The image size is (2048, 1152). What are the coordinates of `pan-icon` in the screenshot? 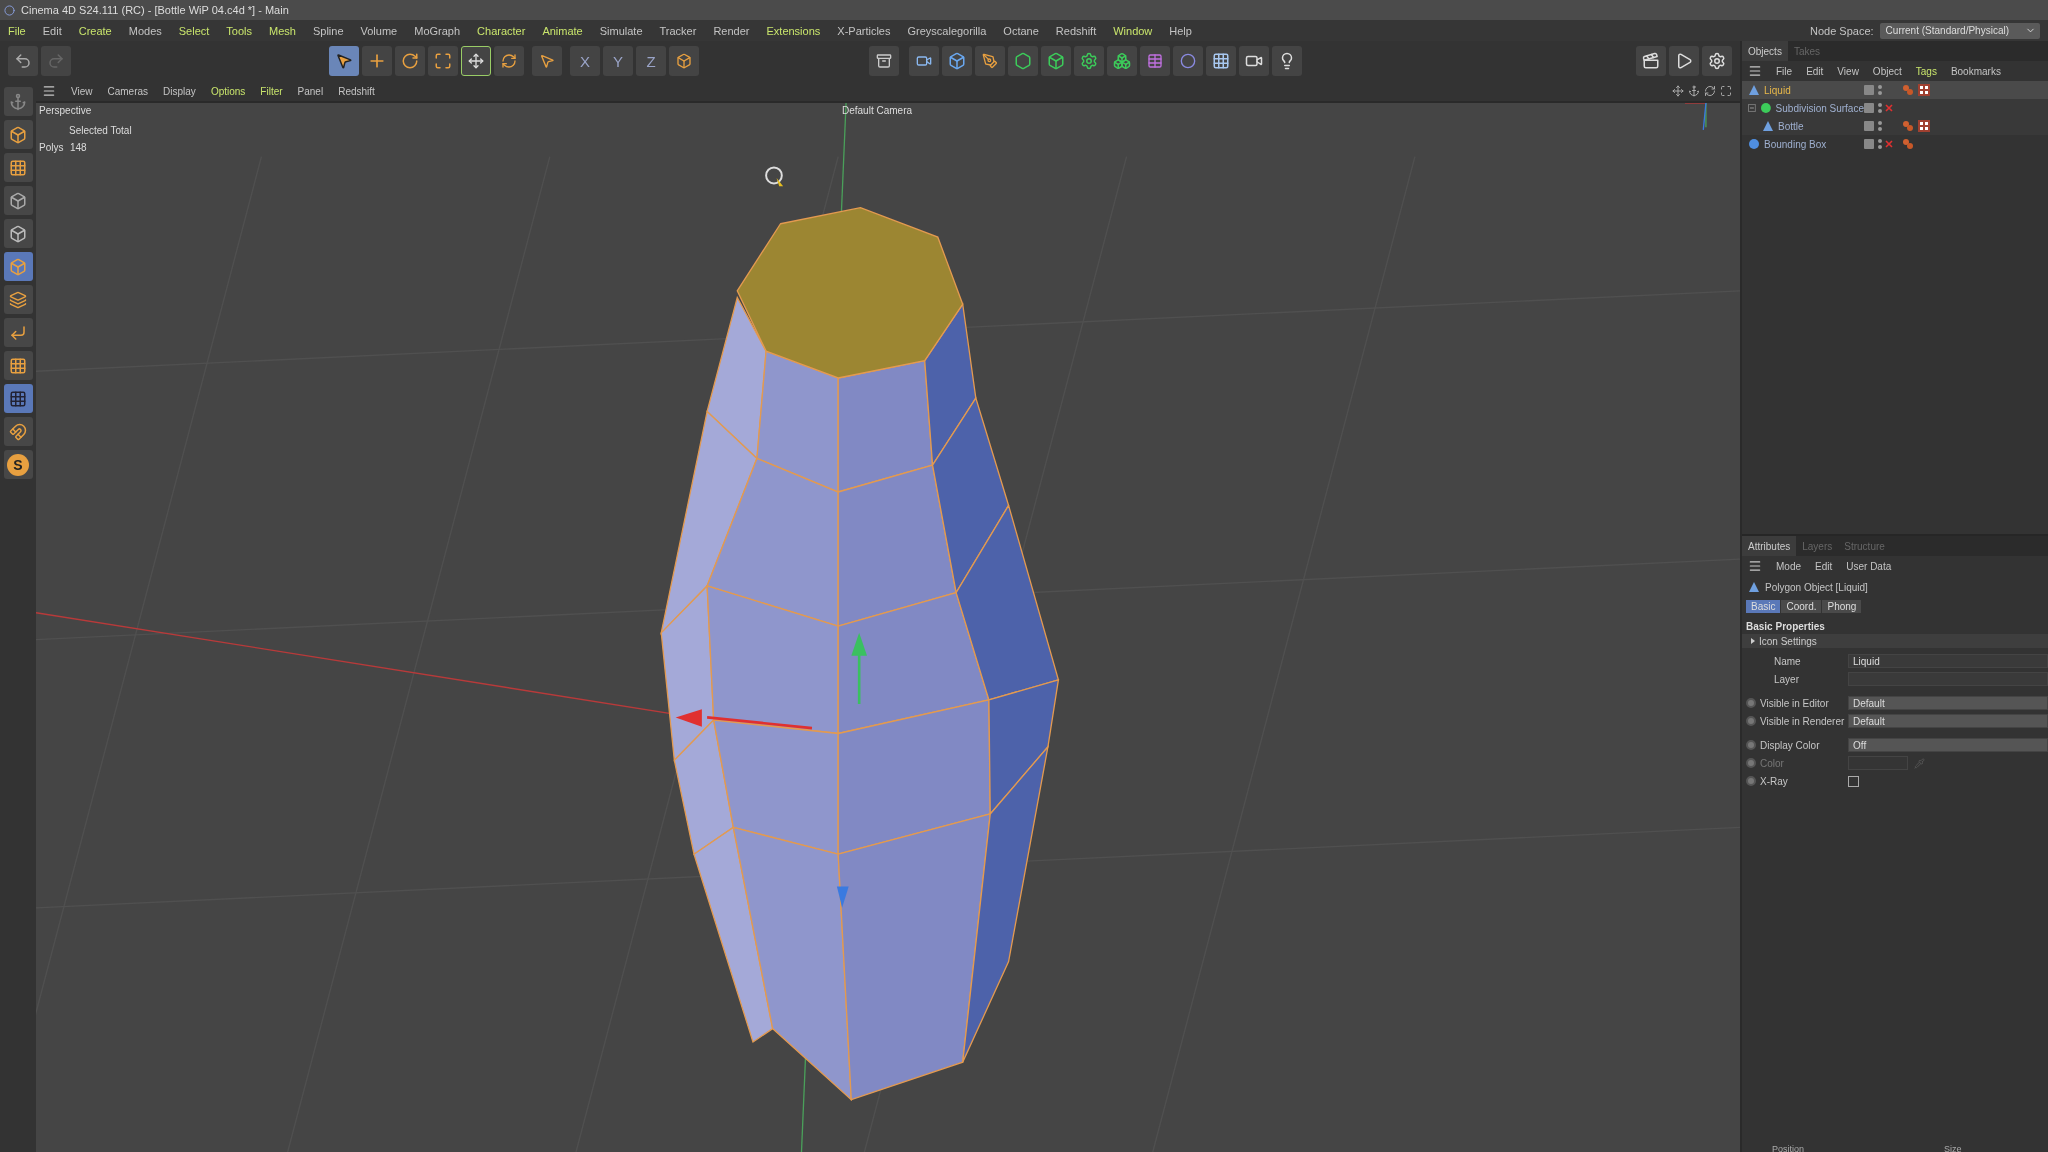 It's located at (1678, 91).